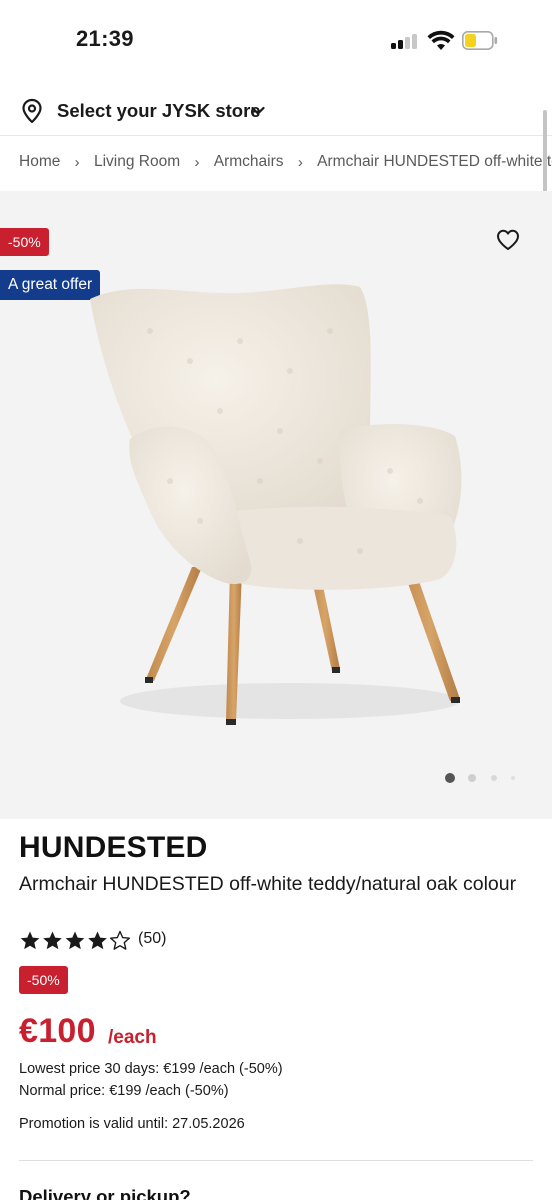 The height and width of the screenshot is (1200, 552). Describe the element at coordinates (105, 38) in the screenshot. I see `status-time: 21:39` at that location.